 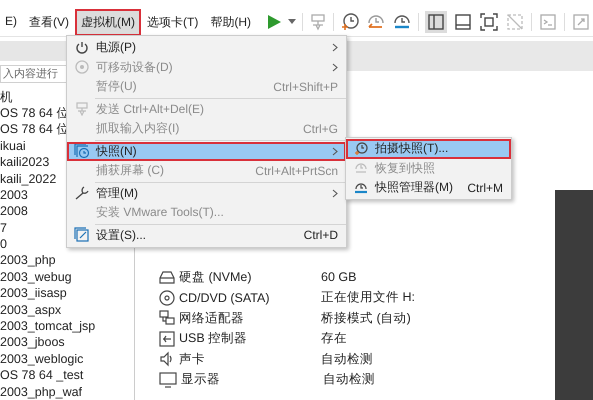 What do you see at coordinates (216, 277) in the screenshot?
I see `device-name: 硬盘 (NVMe)` at bounding box center [216, 277].